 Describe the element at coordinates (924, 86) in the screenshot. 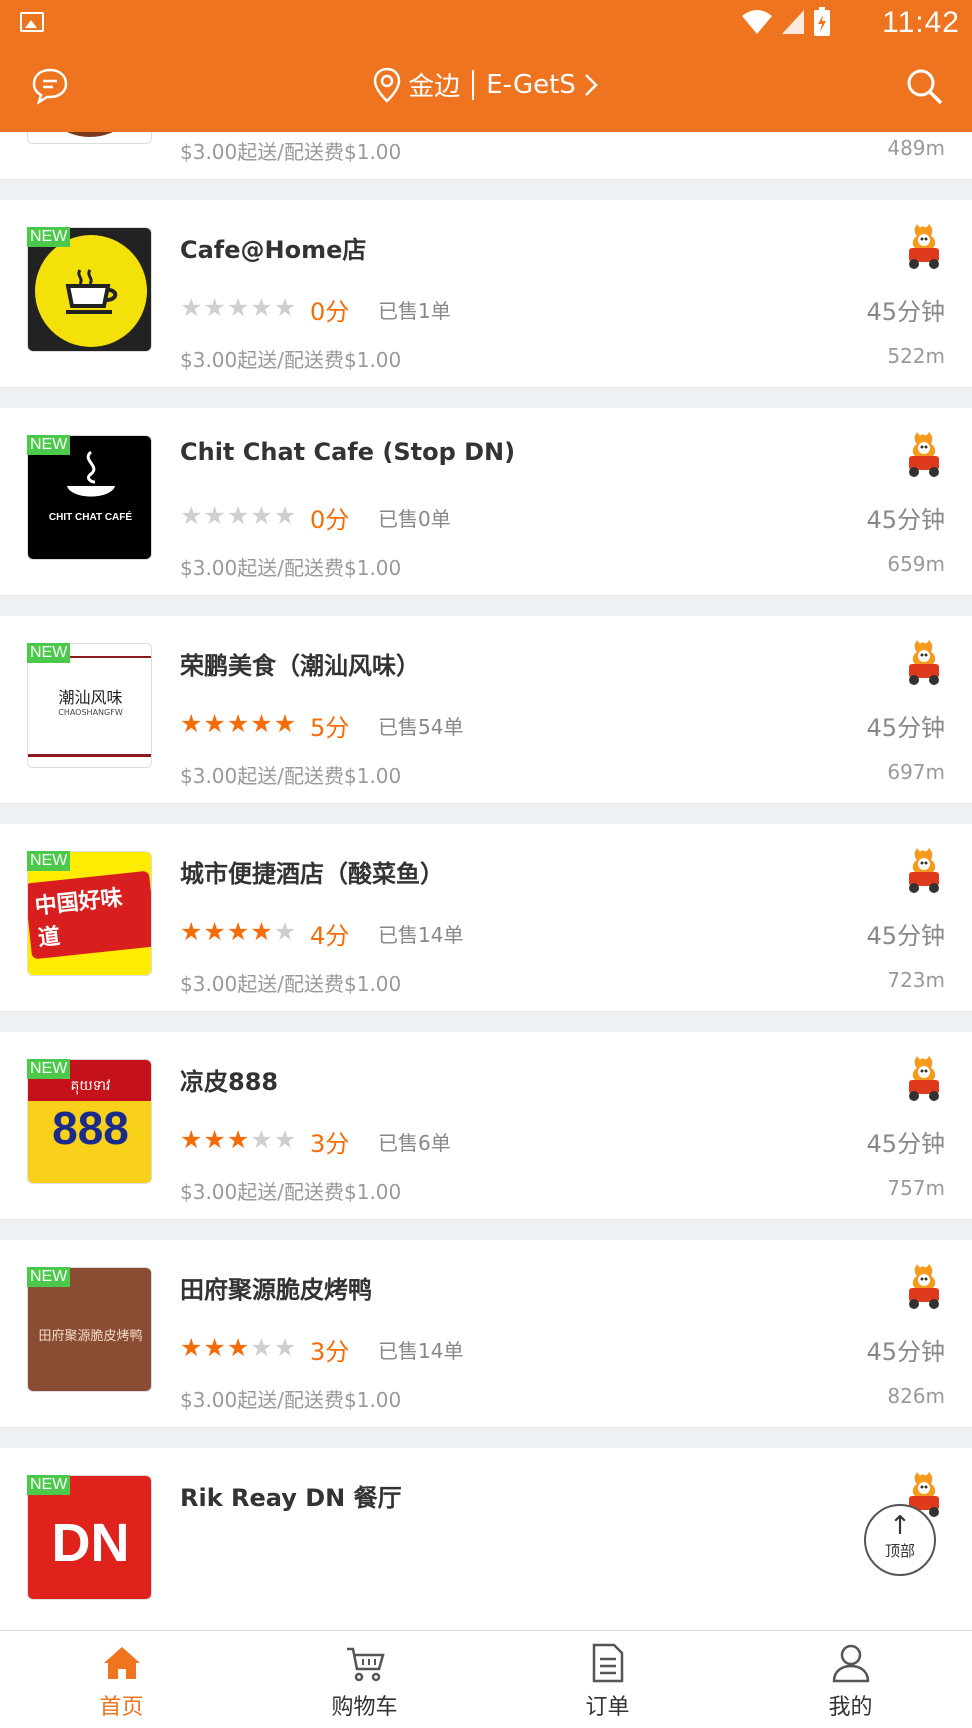

I see `search-icon` at that location.